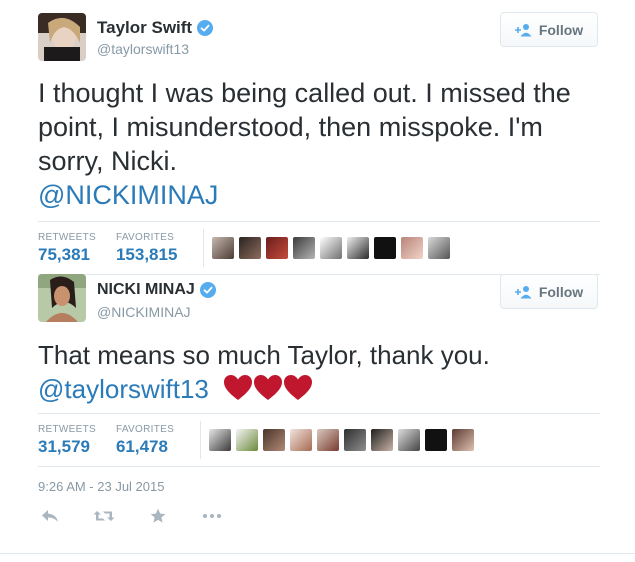 Image resolution: width=635 pixels, height=562 pixels. I want to click on retweets-count: 31,579, so click(64, 446).